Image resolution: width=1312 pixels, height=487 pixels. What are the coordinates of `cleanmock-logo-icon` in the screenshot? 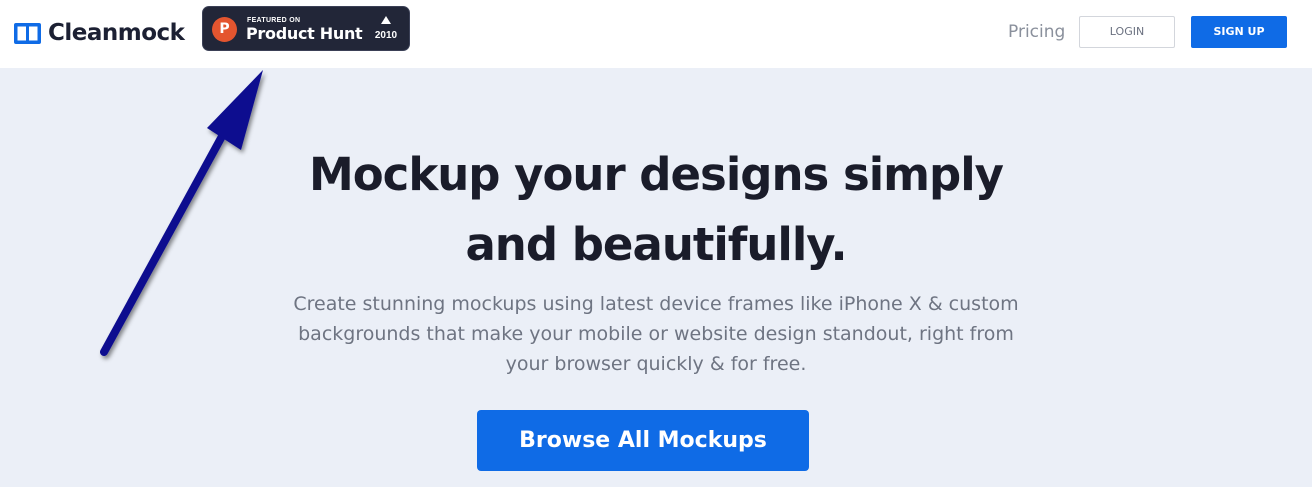 It's located at (27, 33).